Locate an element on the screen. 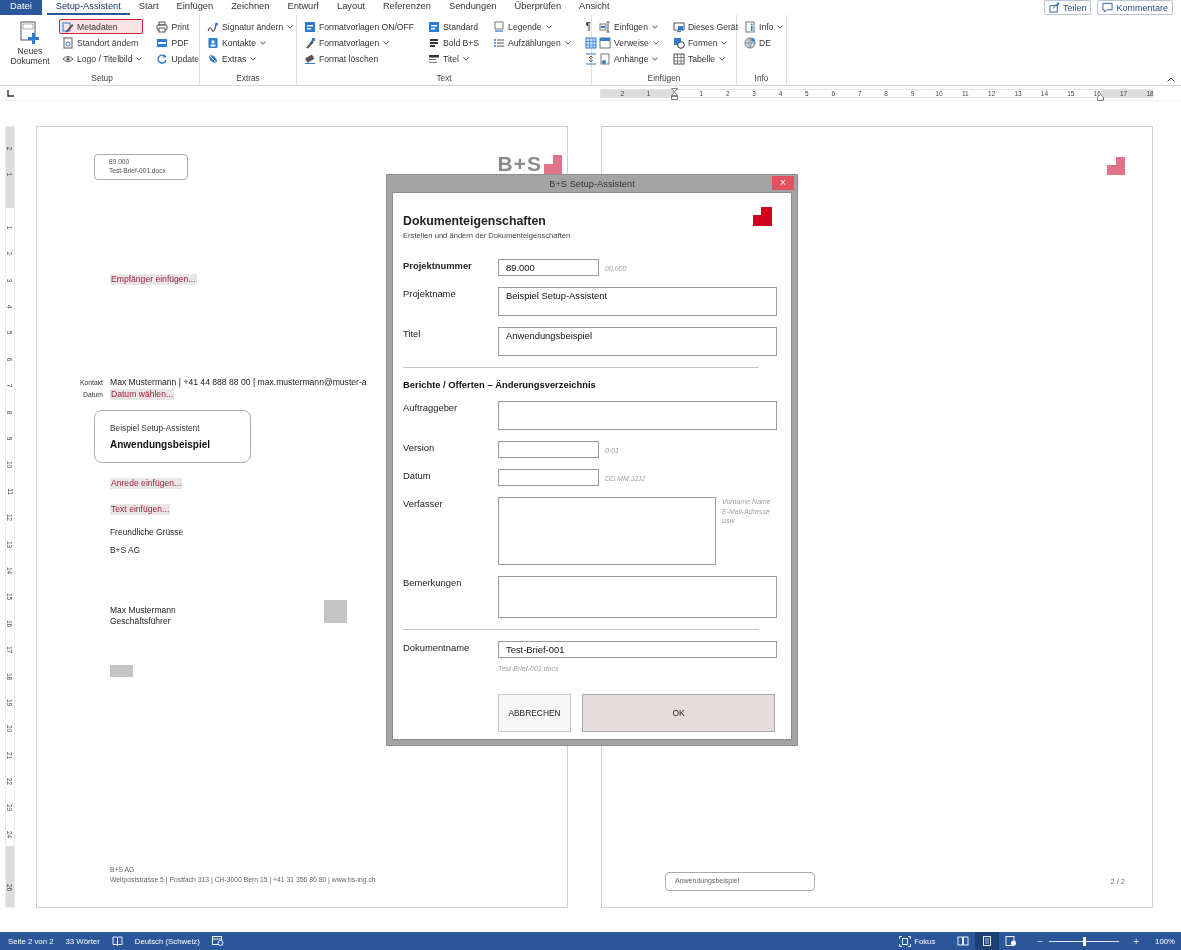  ribbon-button: Signatur ändern is located at coordinates (250, 26).